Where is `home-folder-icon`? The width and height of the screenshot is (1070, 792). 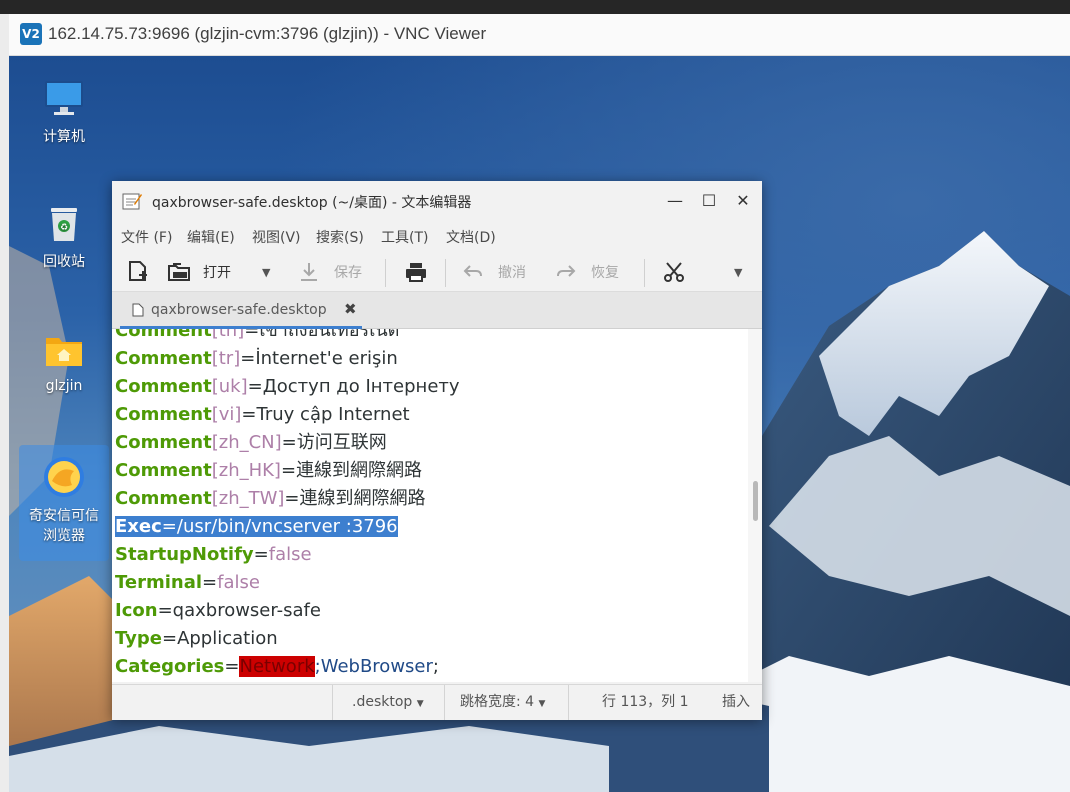 home-folder-icon is located at coordinates (64, 350).